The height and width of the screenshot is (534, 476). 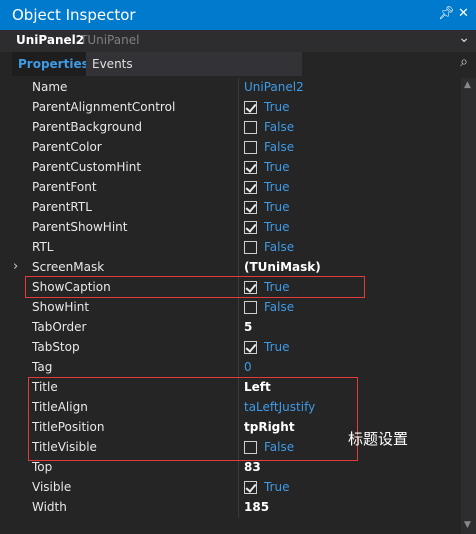 I want to click on property-name: Tag, so click(x=42, y=367).